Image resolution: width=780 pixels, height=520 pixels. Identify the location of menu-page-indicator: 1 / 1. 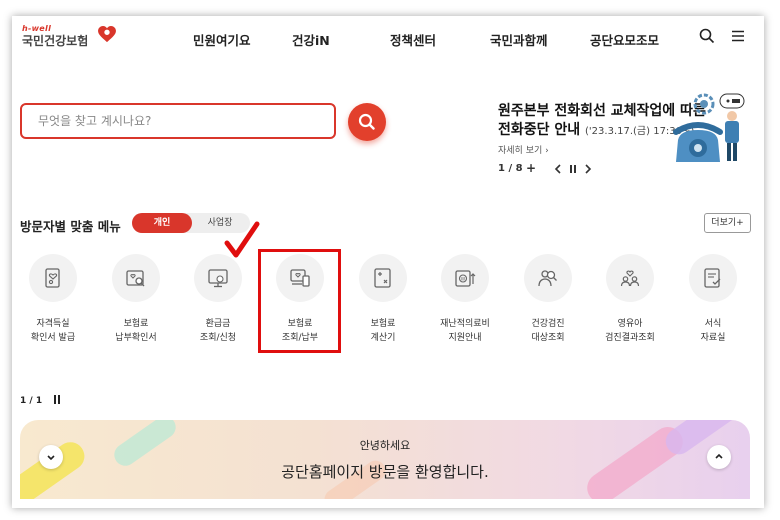
(40, 400).